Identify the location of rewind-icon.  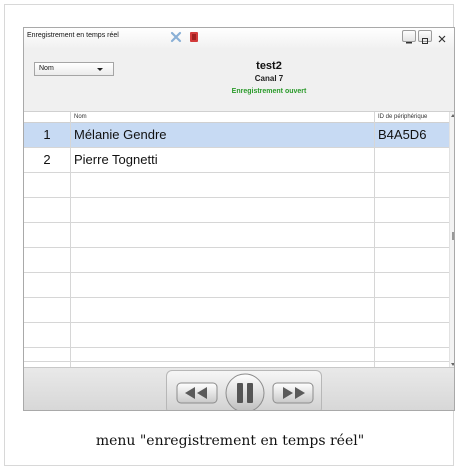
(197, 393).